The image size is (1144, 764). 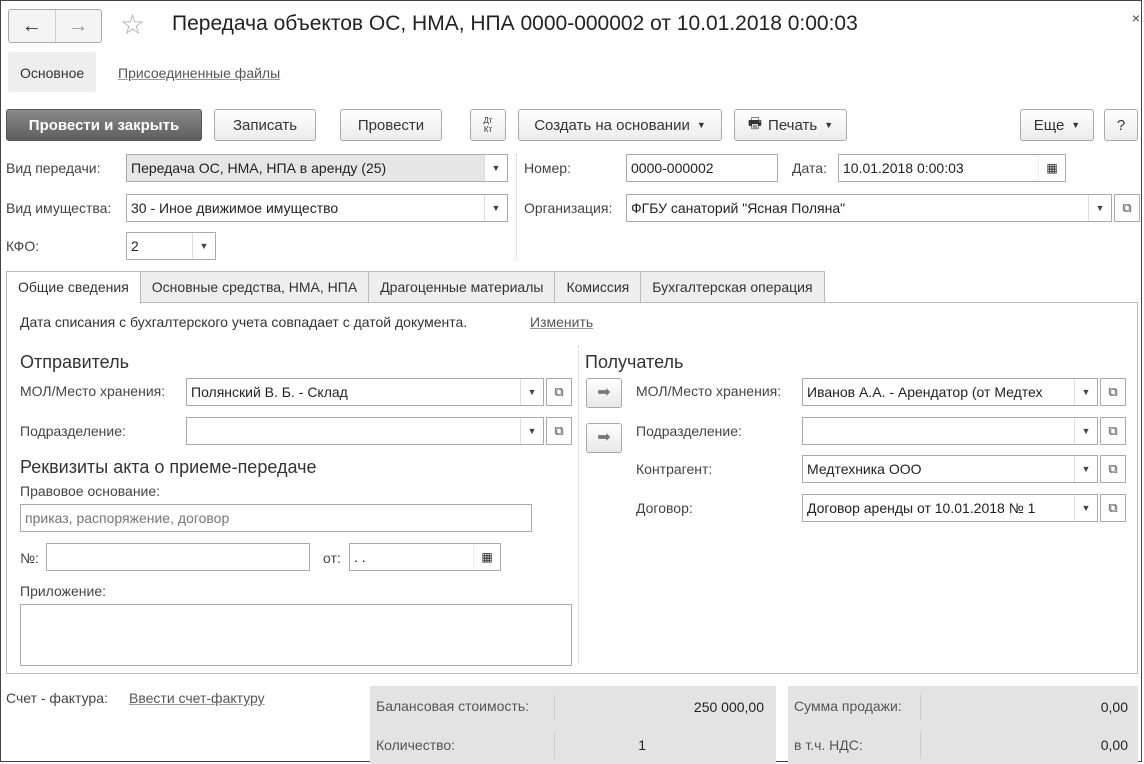 What do you see at coordinates (790, 125) in the screenshot?
I see `print-button: 🖶 Печать ▼` at bounding box center [790, 125].